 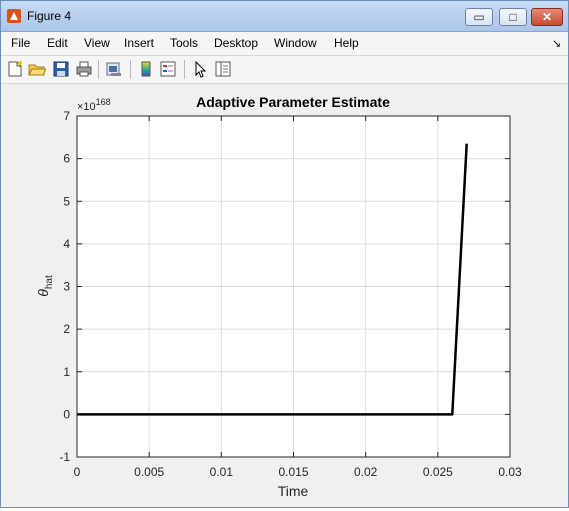 What do you see at coordinates (223, 69) in the screenshot?
I see `property-editor-icon` at bounding box center [223, 69].